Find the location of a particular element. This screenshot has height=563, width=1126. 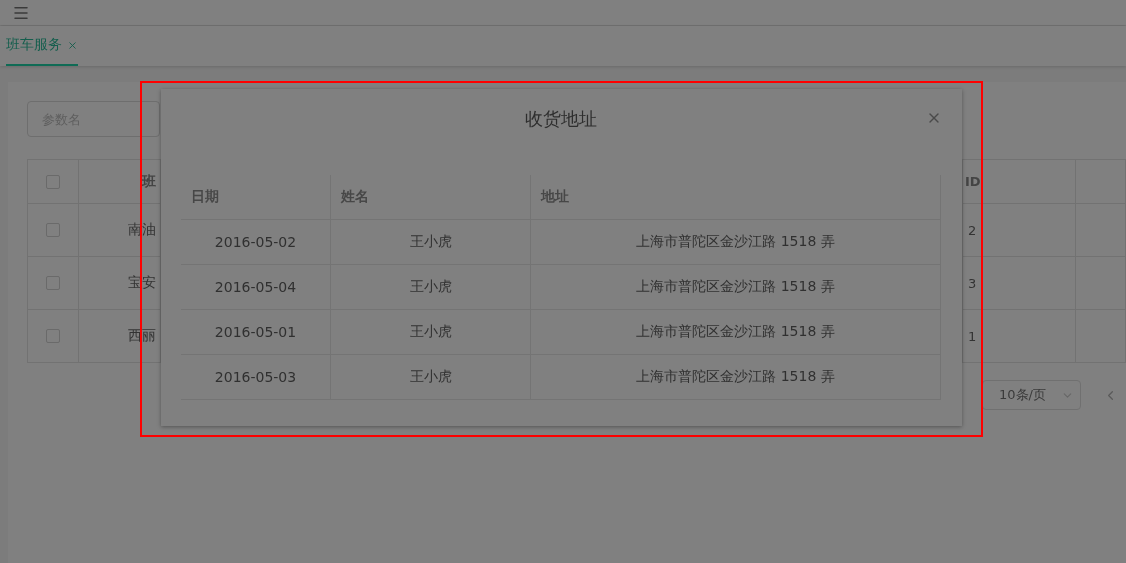

column-header: 姓名 is located at coordinates (431, 197).